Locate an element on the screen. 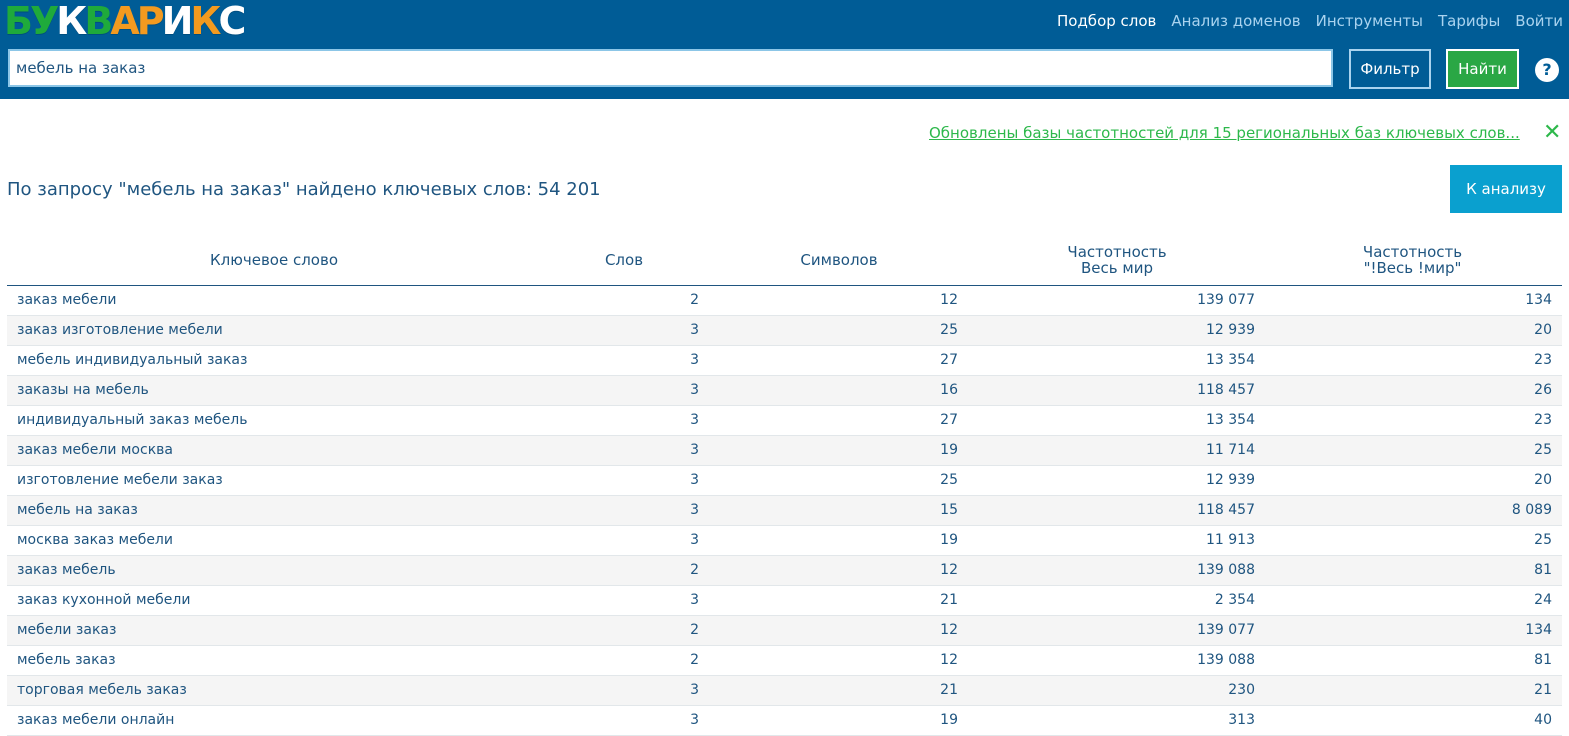 The height and width of the screenshot is (736, 1569). keyword-cell: москва заказ мебели is located at coordinates (95, 540).